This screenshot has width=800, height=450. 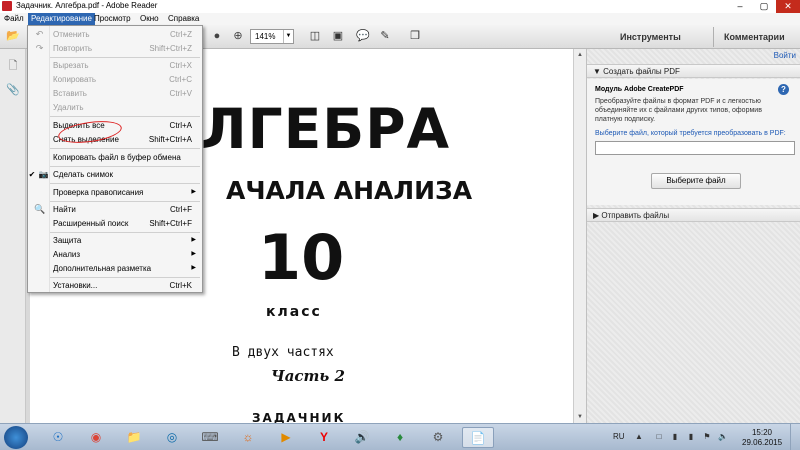 What do you see at coordinates (795, 437) in the screenshot?
I see `show-desktop-button` at bounding box center [795, 437].